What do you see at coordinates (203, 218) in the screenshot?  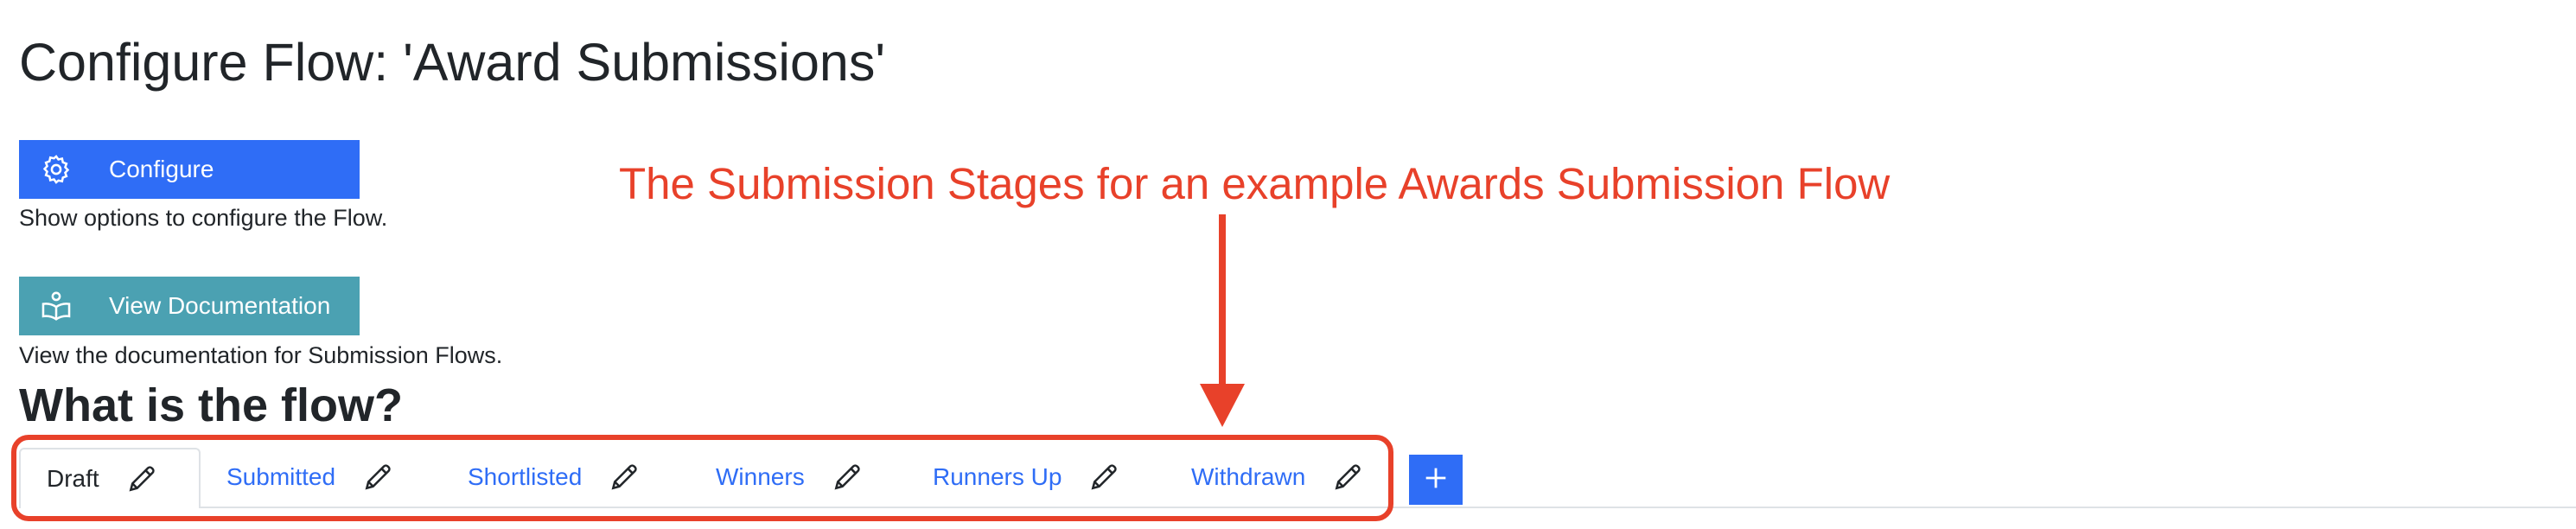 I see `configure-help-text: Show options to configure the Flow.` at bounding box center [203, 218].